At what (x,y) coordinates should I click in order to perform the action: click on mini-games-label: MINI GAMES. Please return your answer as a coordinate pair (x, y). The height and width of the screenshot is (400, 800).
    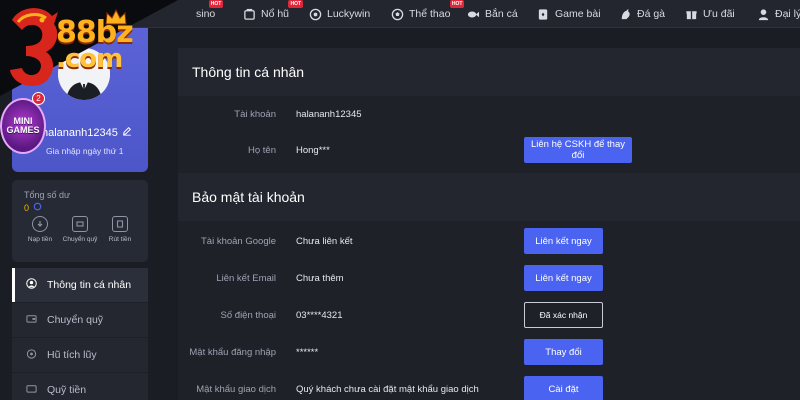
    Looking at the image, I should click on (23, 125).